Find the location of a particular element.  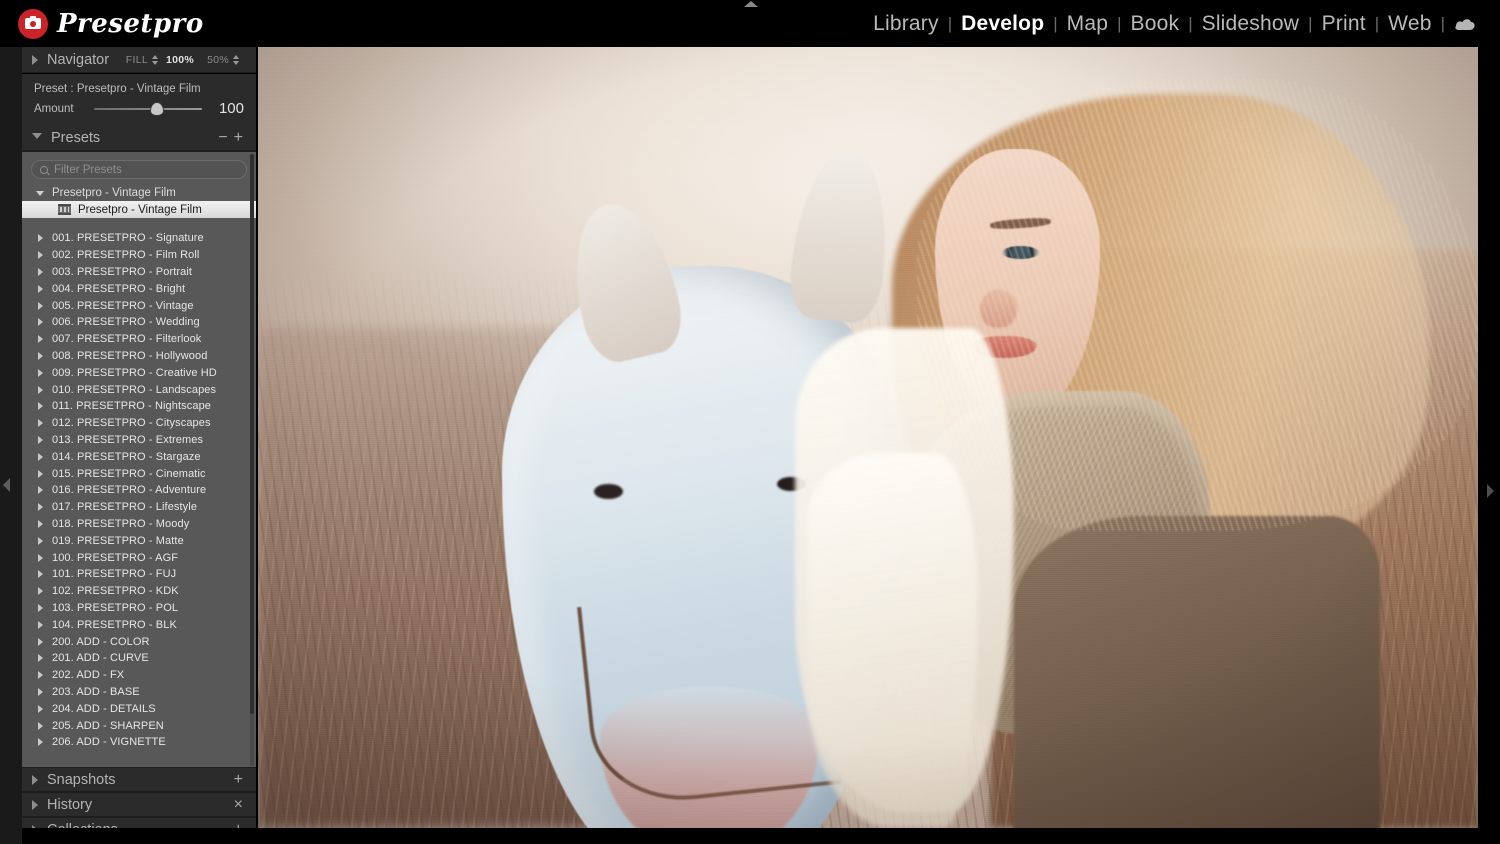

preset-list-item: 010. PRESETPRO - Landscapes is located at coordinates (139, 389).